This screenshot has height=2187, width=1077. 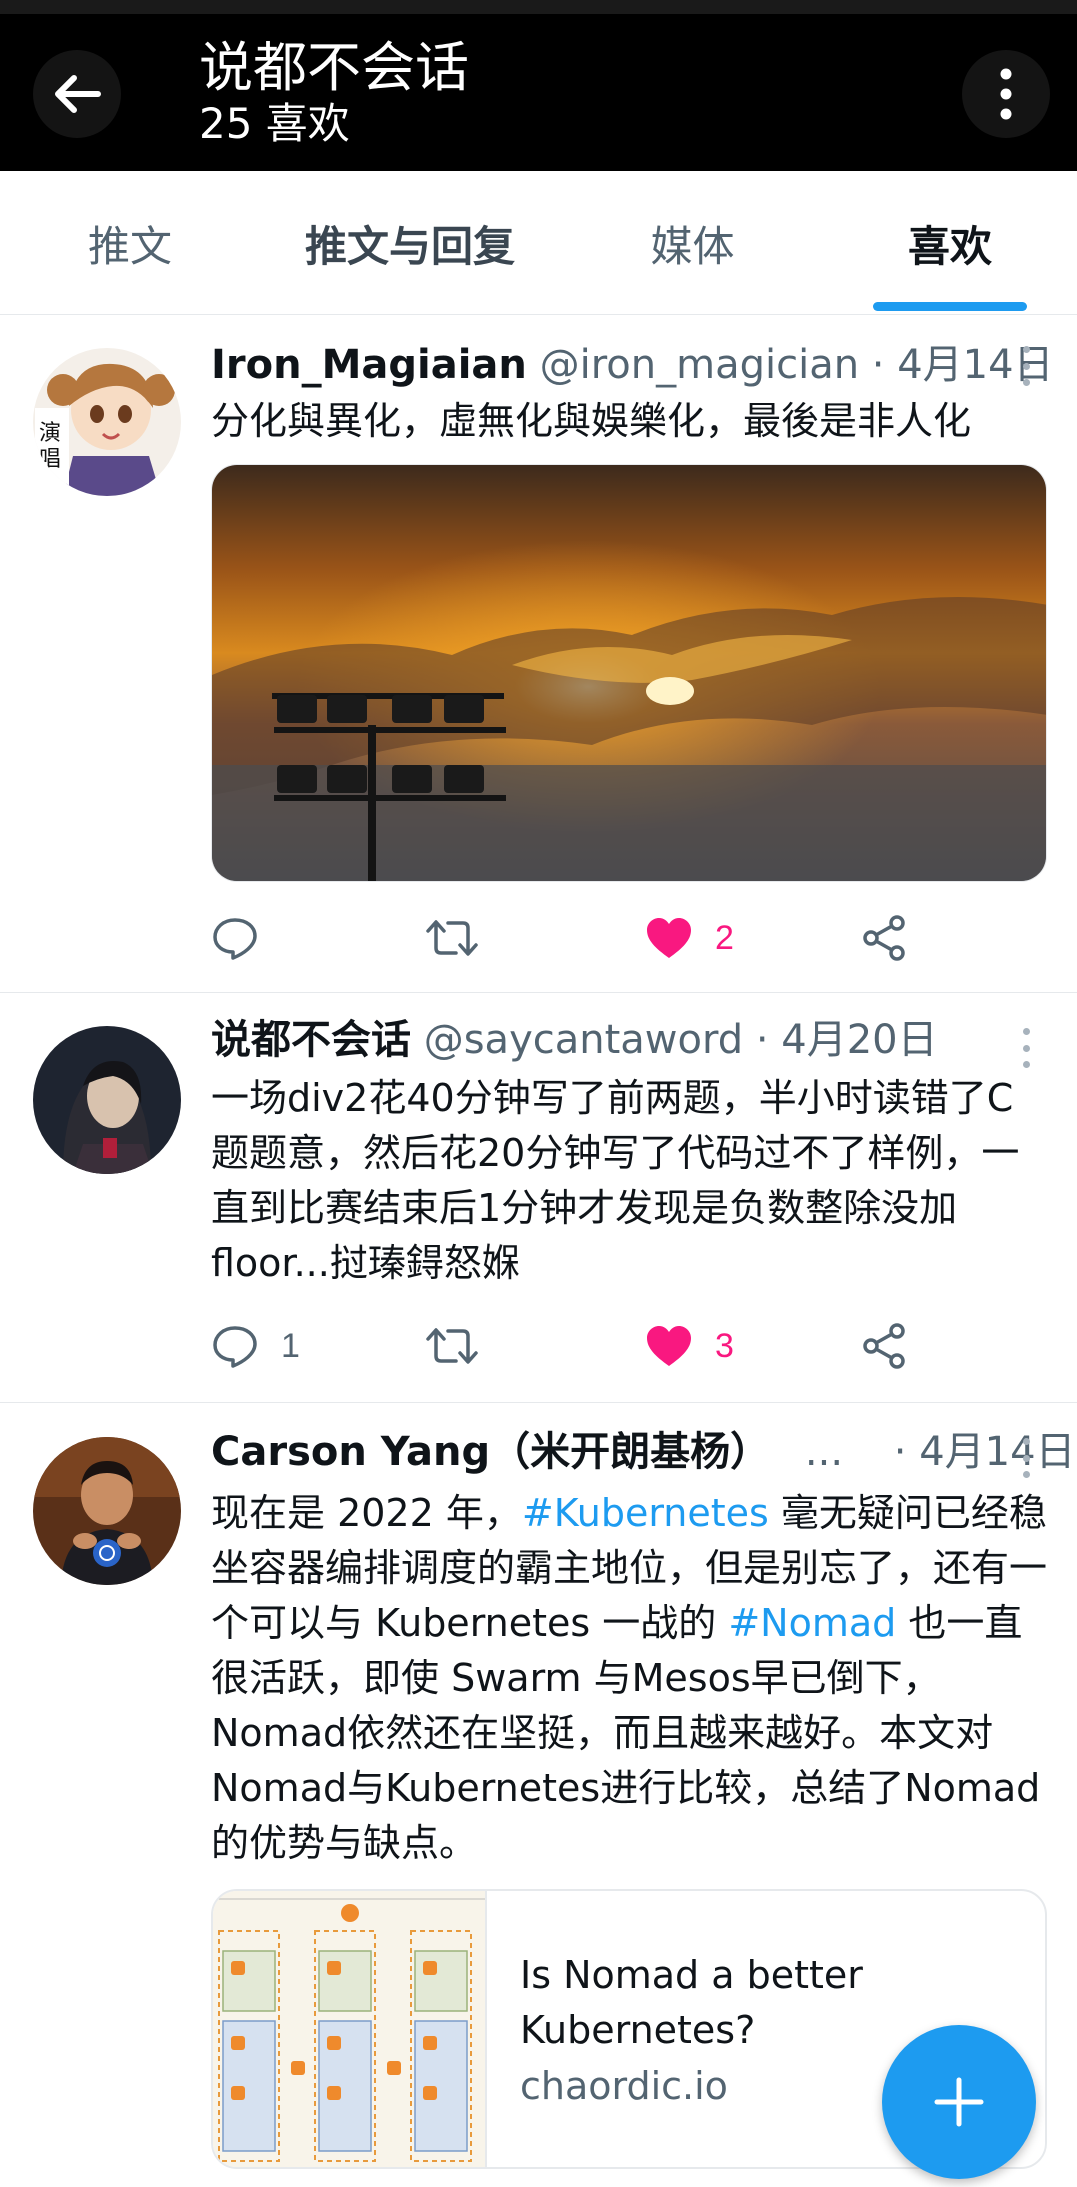 What do you see at coordinates (796, 365) in the screenshot?
I see `author-handle-date: @iron_magician · 4月14日` at bounding box center [796, 365].